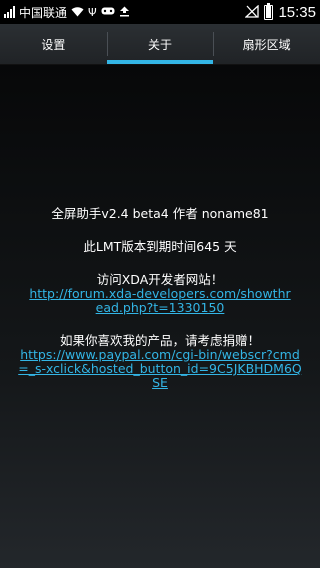 The width and height of the screenshot is (320, 568). I want to click on status-right: 15:35, so click(282, 11).